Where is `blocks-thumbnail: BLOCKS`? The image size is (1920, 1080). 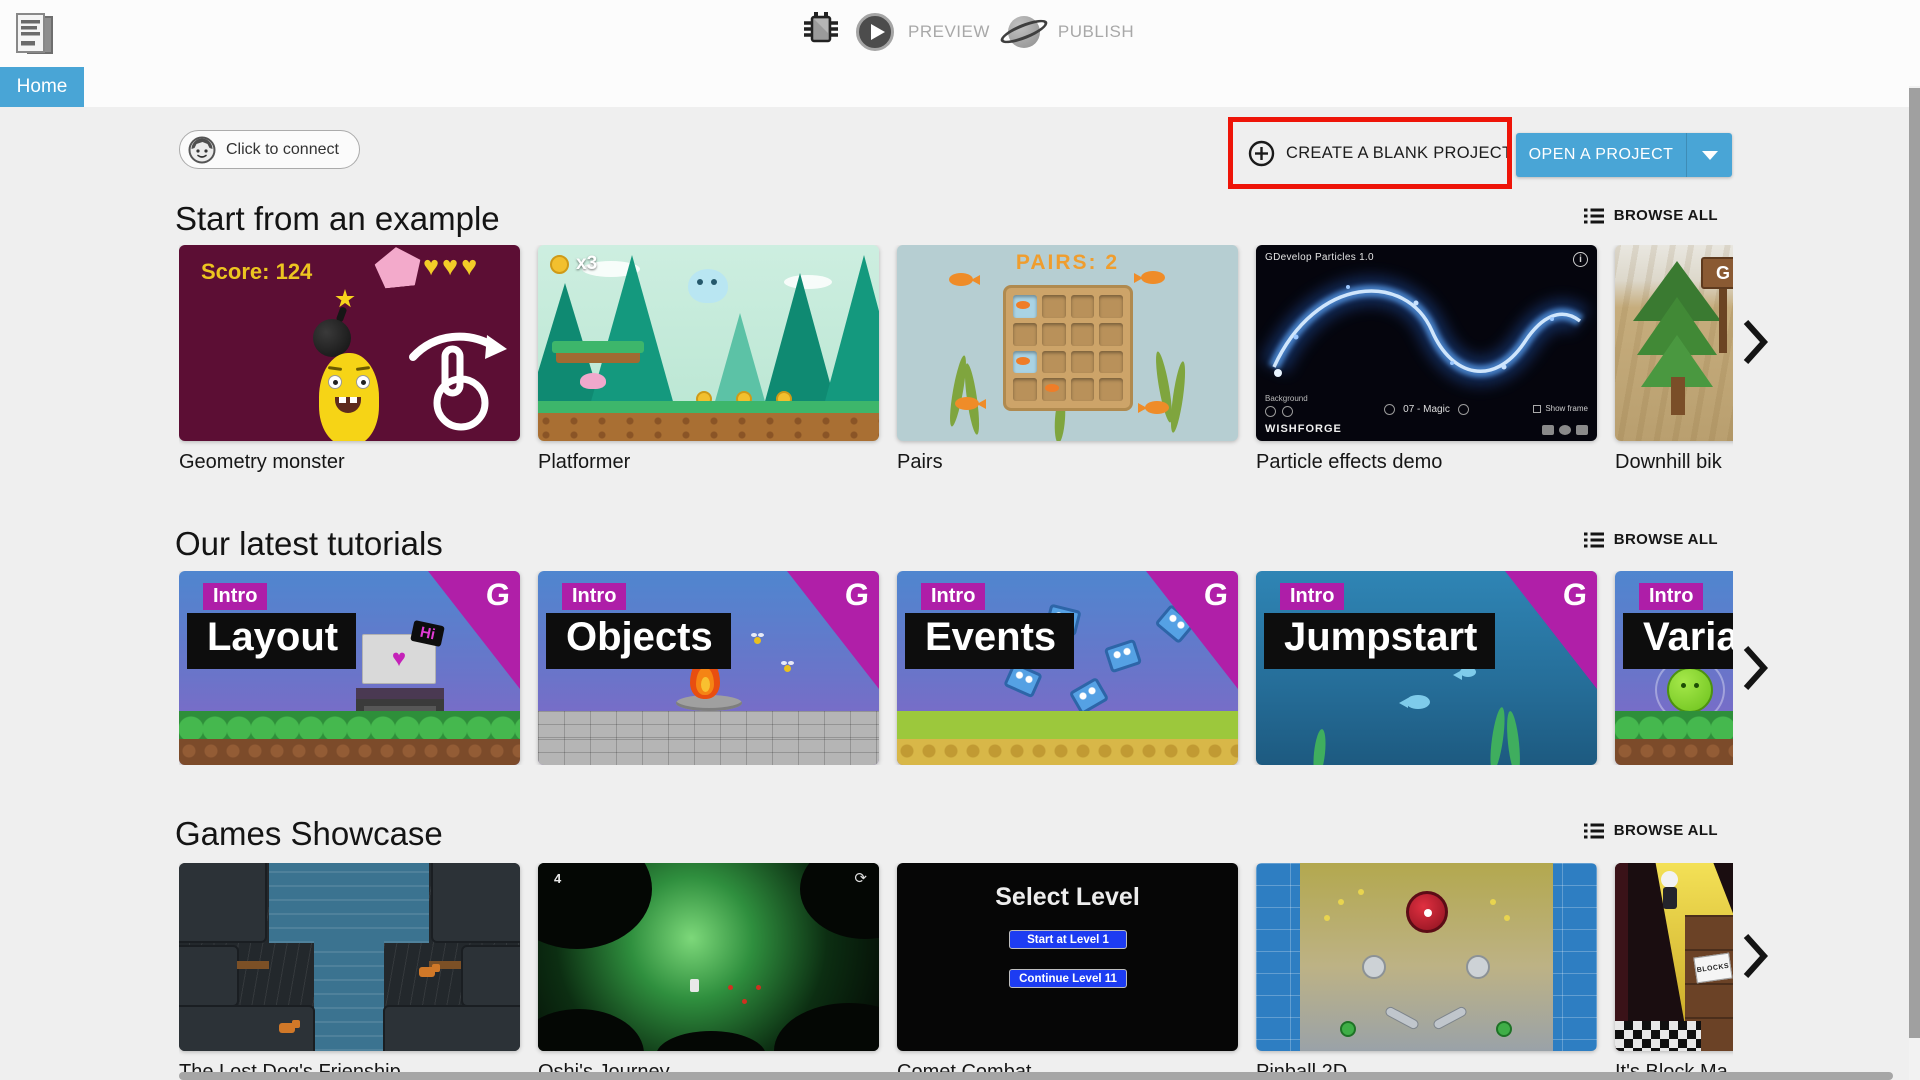 blocks-thumbnail: BLOCKS is located at coordinates (1674, 957).